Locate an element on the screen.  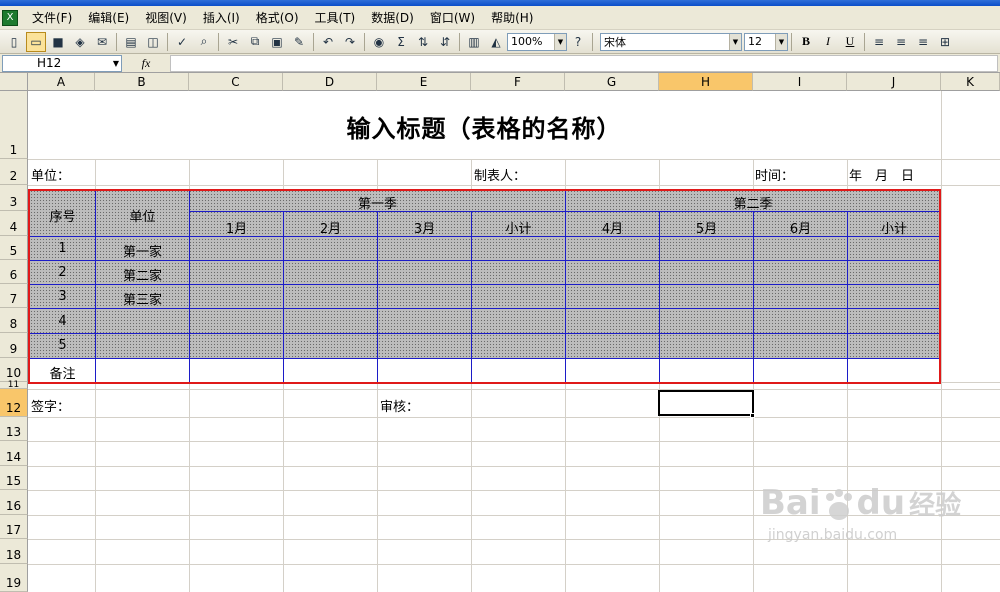
print-preview-icon: ◫ is located at coordinates (153, 42).